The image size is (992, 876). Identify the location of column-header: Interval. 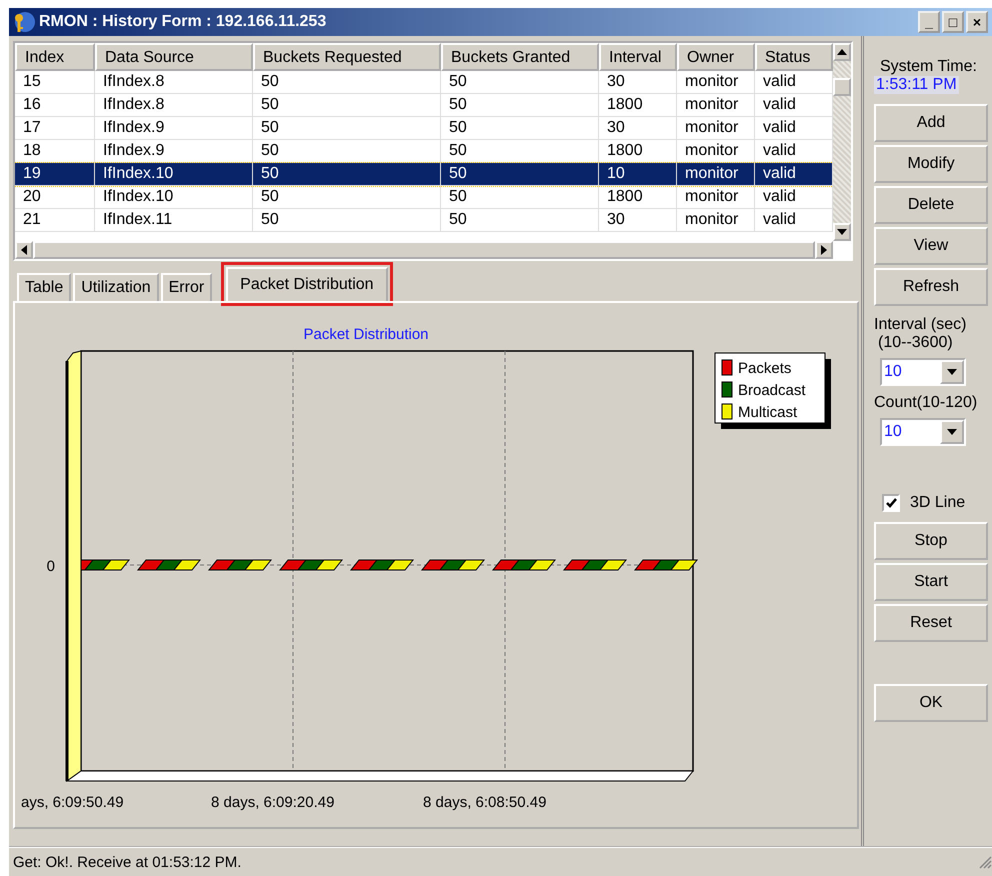
(638, 57).